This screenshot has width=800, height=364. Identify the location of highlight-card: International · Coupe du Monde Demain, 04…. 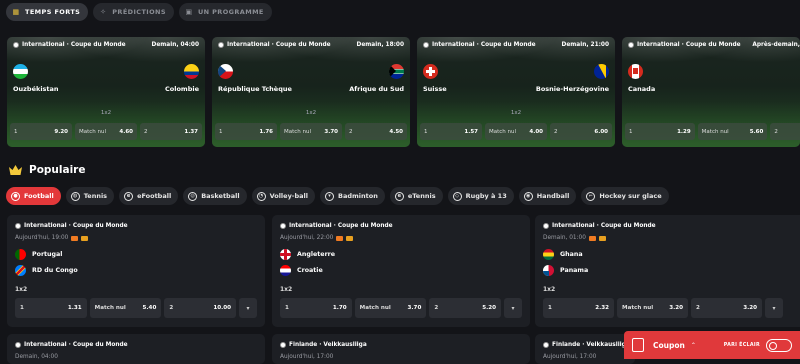
(106, 92).